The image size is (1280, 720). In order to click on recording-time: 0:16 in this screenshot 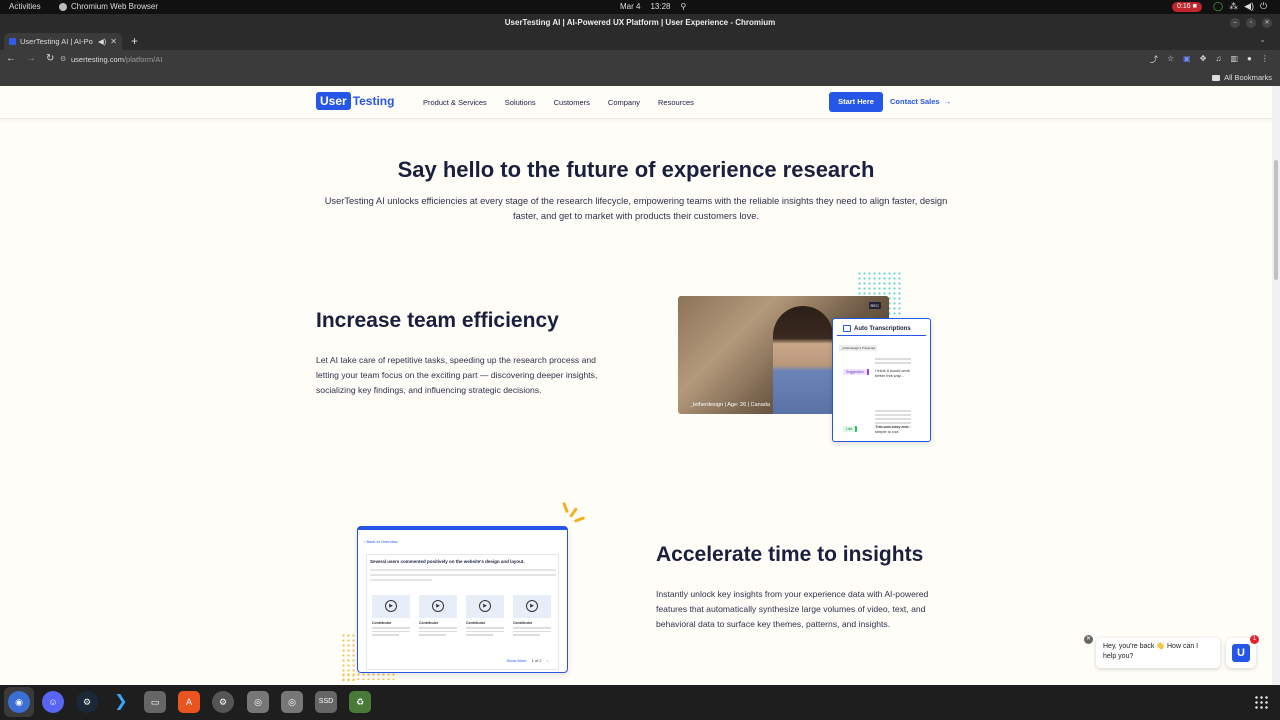, I will do `click(1184, 6)`.